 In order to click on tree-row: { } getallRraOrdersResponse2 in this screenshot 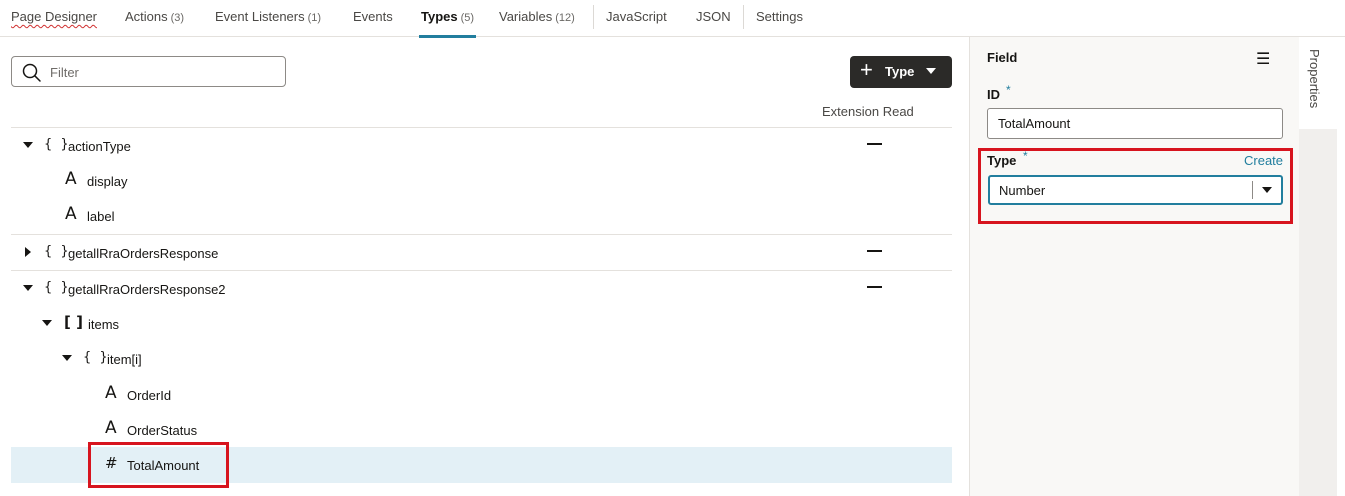, I will do `click(481, 288)`.